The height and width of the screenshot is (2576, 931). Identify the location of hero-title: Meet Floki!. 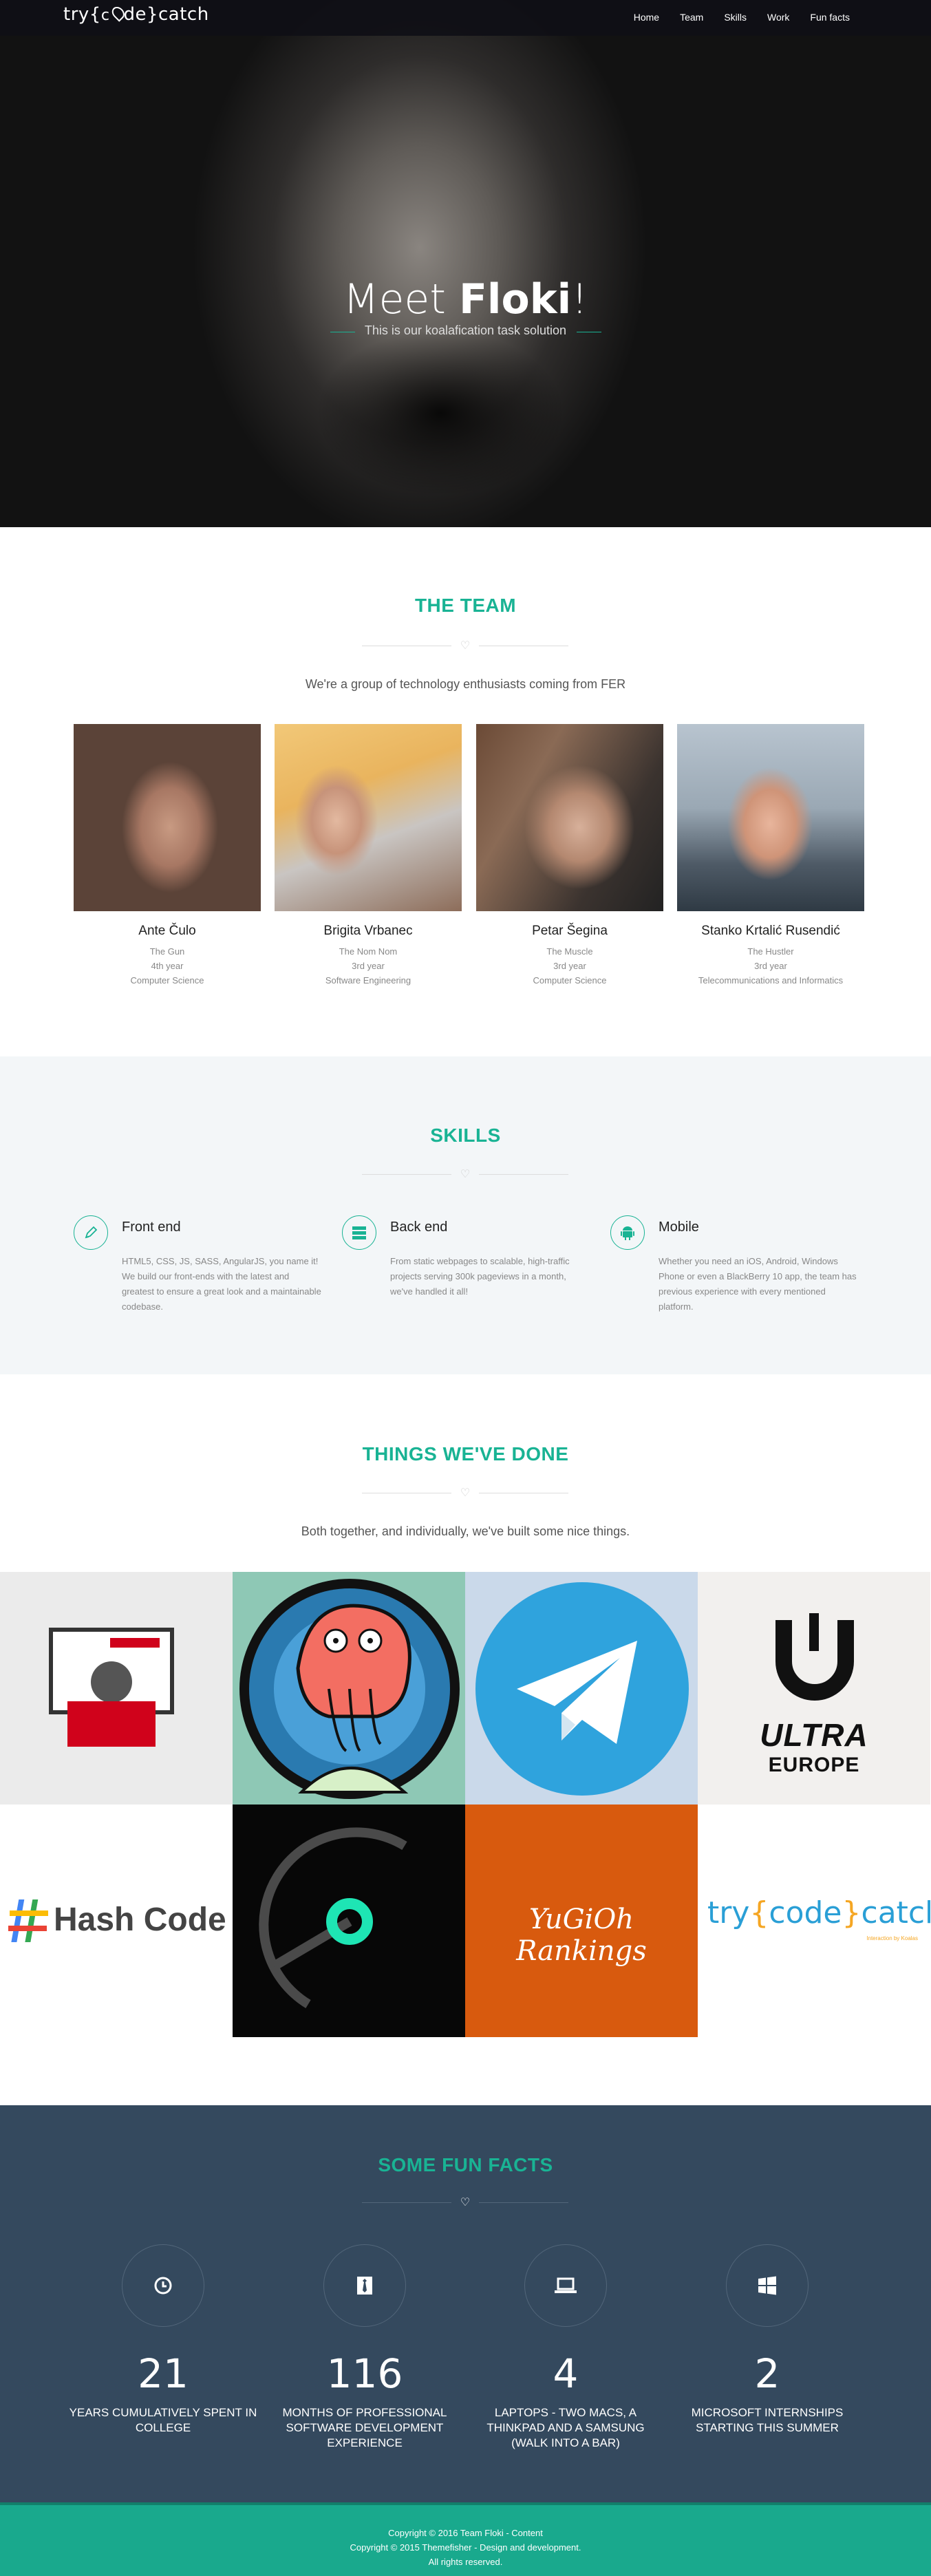
(465, 299).